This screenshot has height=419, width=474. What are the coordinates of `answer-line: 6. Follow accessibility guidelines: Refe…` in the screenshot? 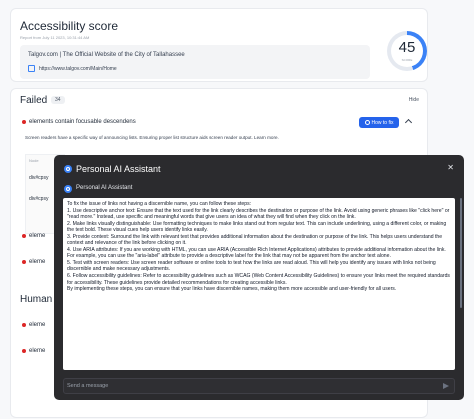 It's located at (258, 279).